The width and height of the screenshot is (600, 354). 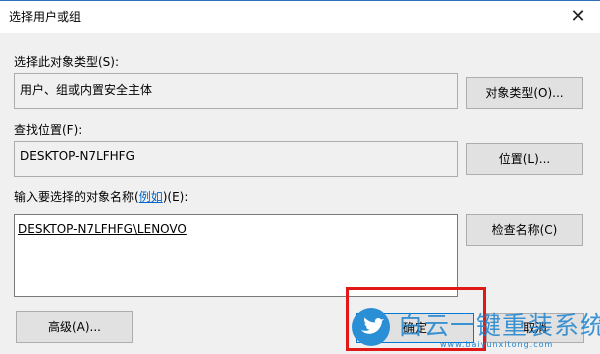 I want to click on bird-icon-graphic, so click(x=372, y=325).